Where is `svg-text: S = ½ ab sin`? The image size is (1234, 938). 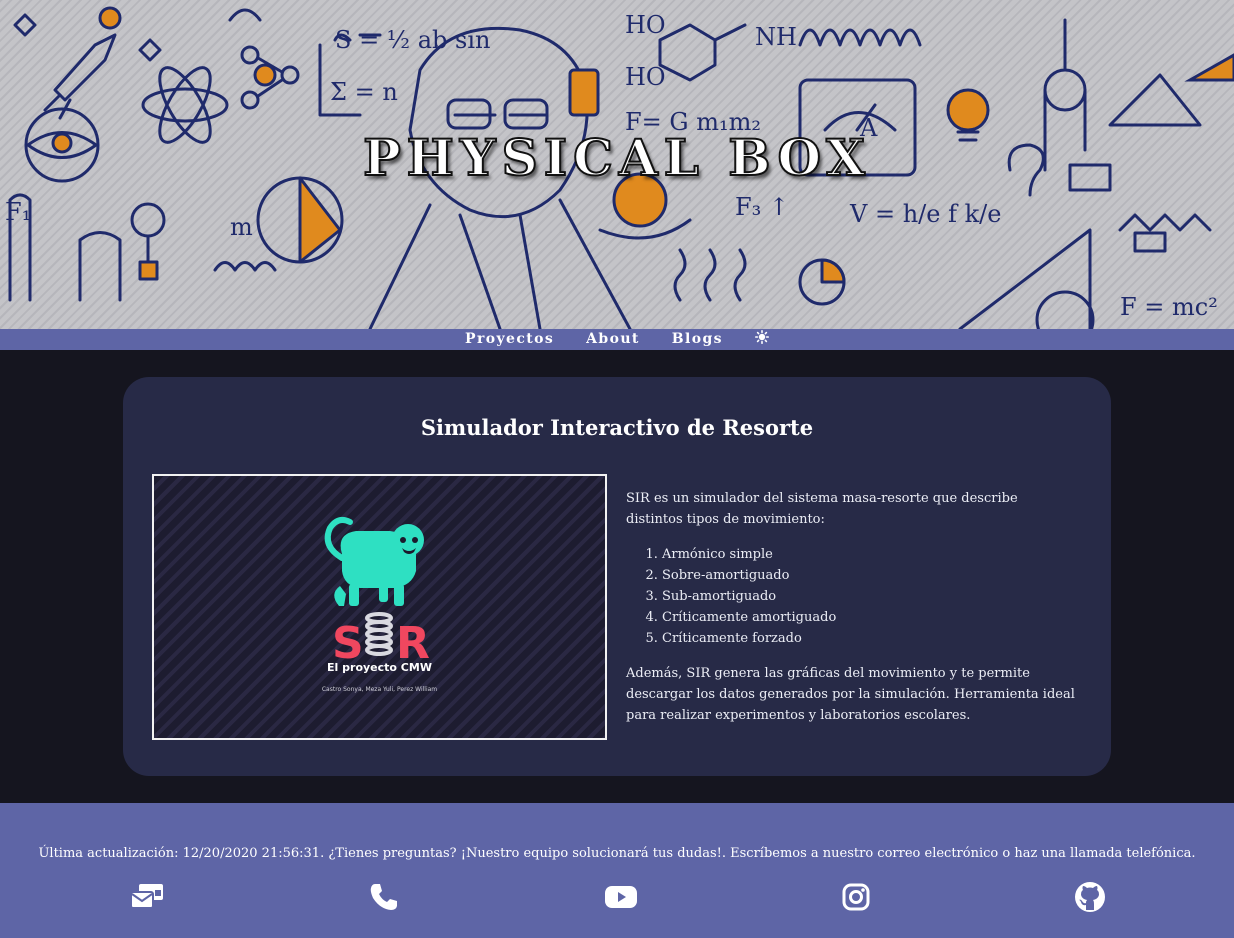
svg-text: S = ½ ab sin is located at coordinates (412, 40).